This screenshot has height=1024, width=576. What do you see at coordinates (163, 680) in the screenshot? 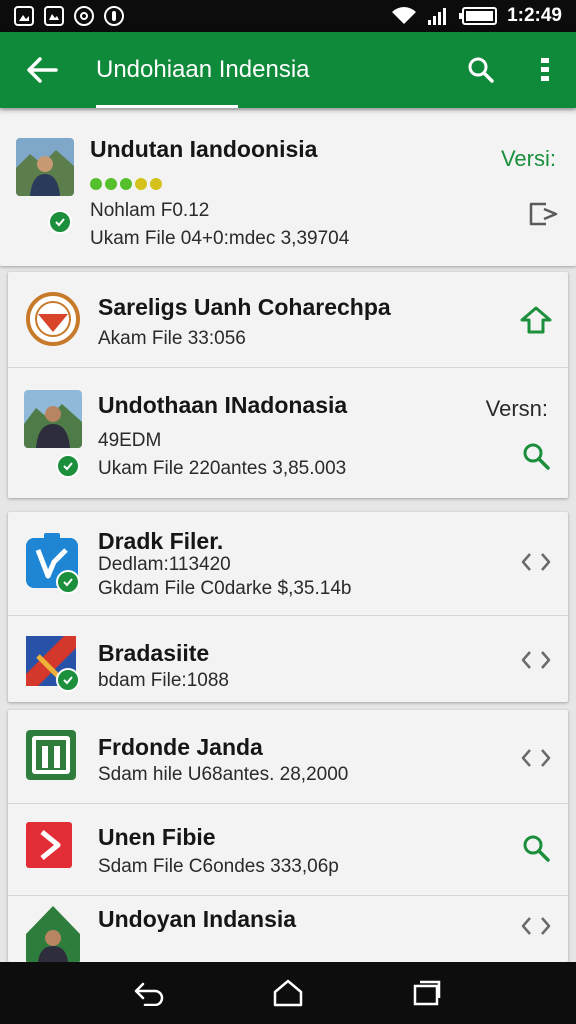
I see `item-subtitle: bdam File:1088` at bounding box center [163, 680].